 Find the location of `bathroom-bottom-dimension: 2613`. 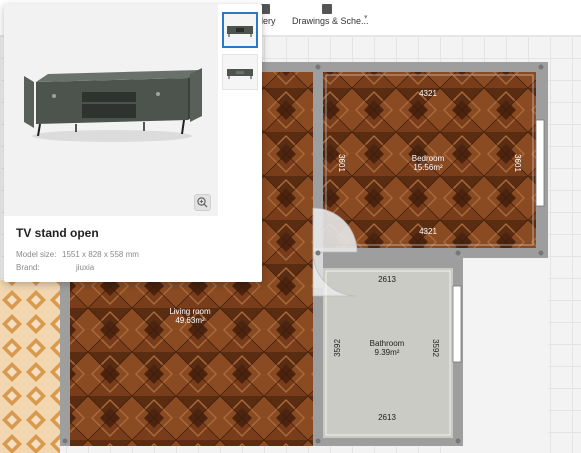

bathroom-bottom-dimension: 2613 is located at coordinates (387, 417).